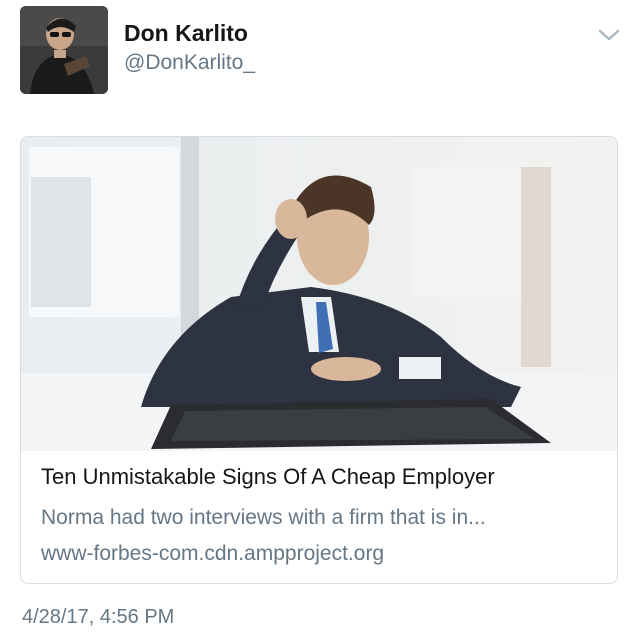 The width and height of the screenshot is (640, 640). I want to click on tweet-timestamp: 4/28/17, 4:56 PM, so click(98, 617).